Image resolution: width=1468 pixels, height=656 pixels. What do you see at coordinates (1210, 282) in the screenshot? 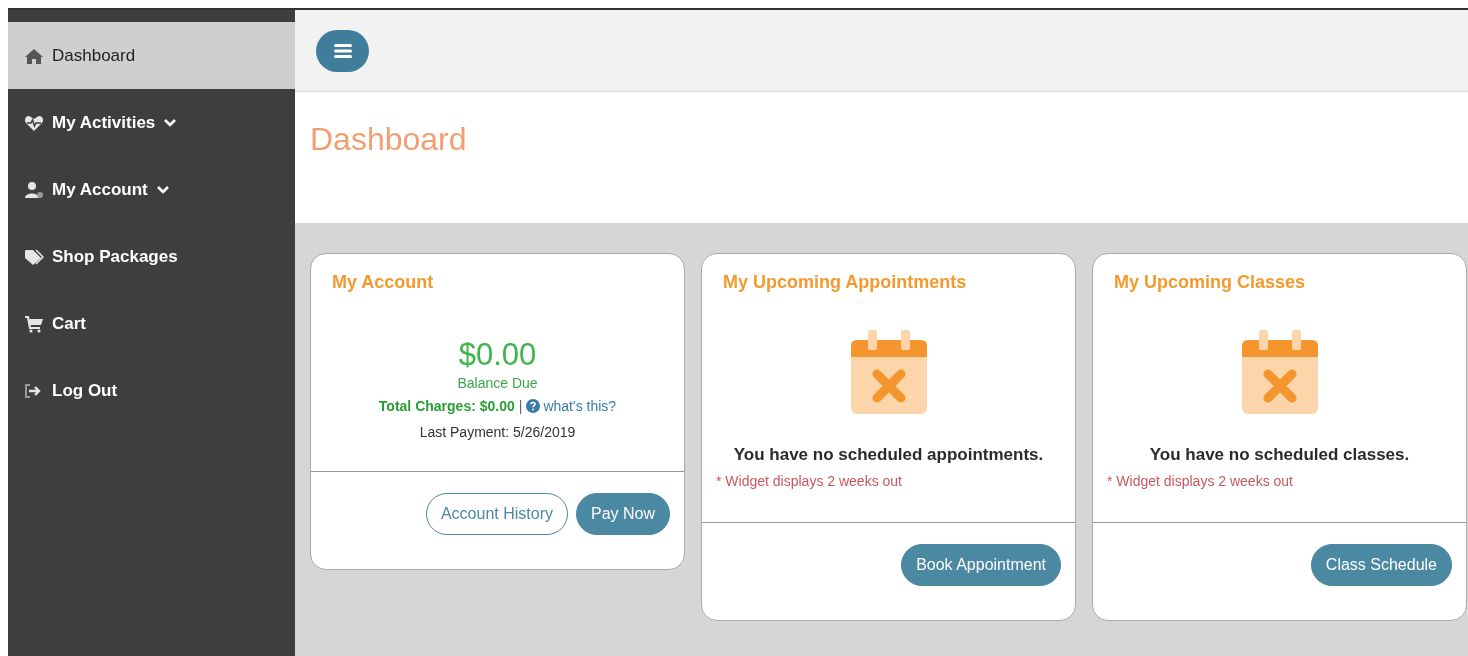
I see `card-title: My Upcoming Classes` at bounding box center [1210, 282].